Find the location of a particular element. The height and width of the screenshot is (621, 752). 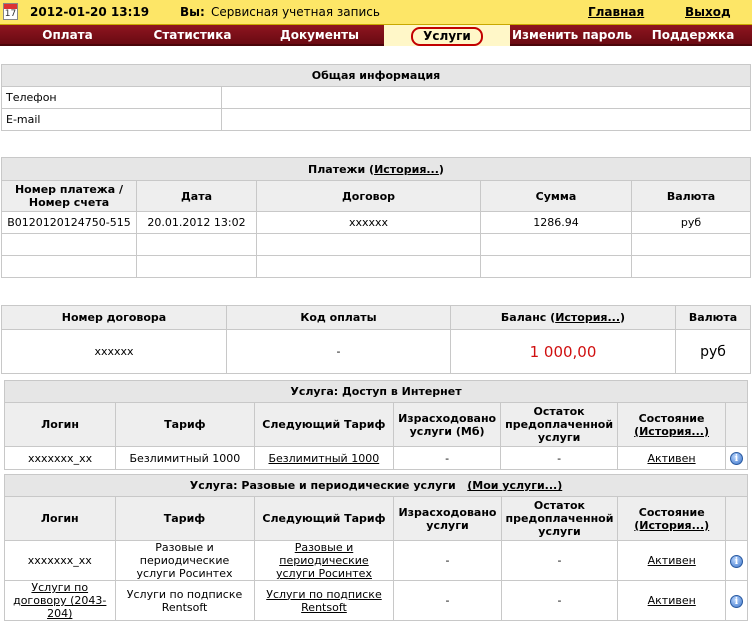

payments-title: Платежи (История...) is located at coordinates (376, 169).